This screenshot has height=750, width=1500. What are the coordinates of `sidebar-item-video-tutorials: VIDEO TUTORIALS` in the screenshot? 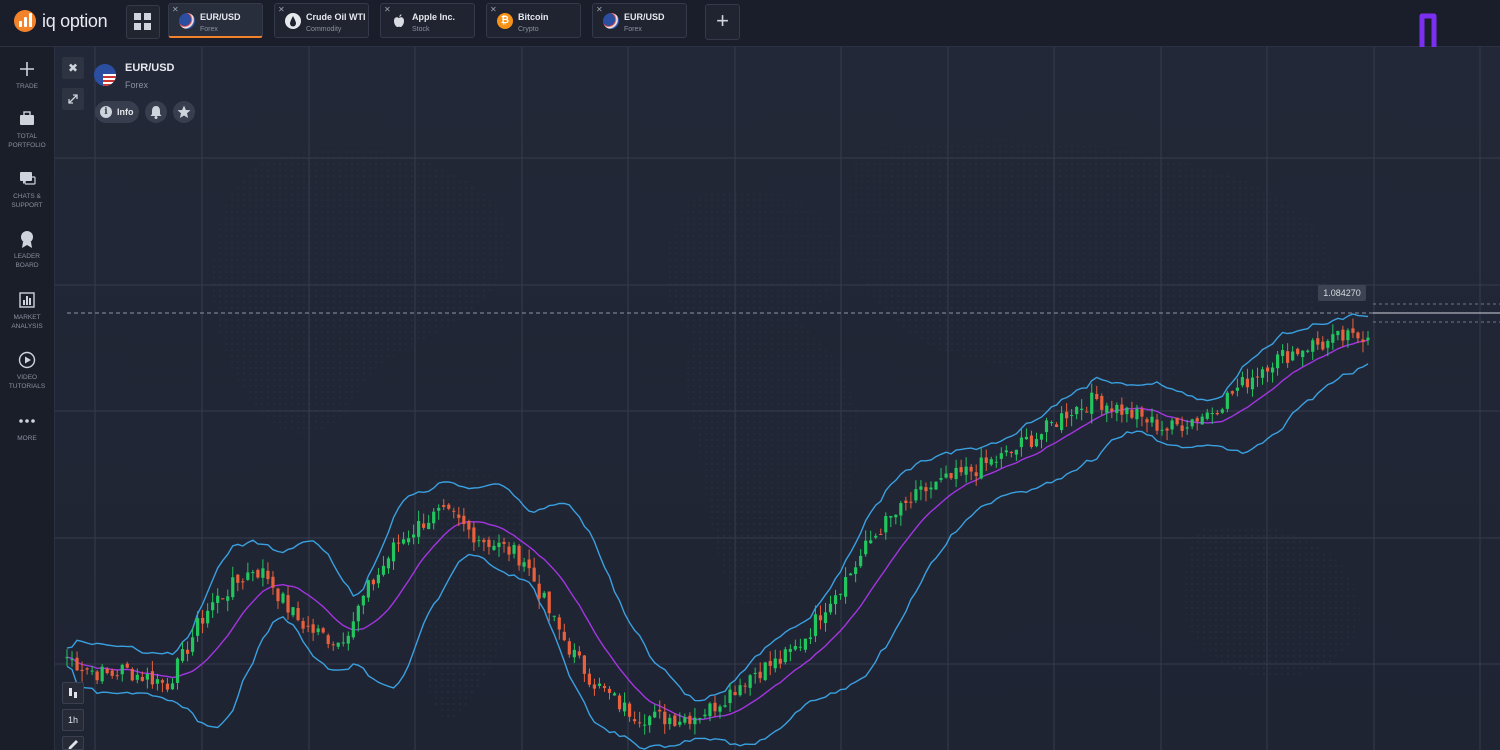 It's located at (27, 370).